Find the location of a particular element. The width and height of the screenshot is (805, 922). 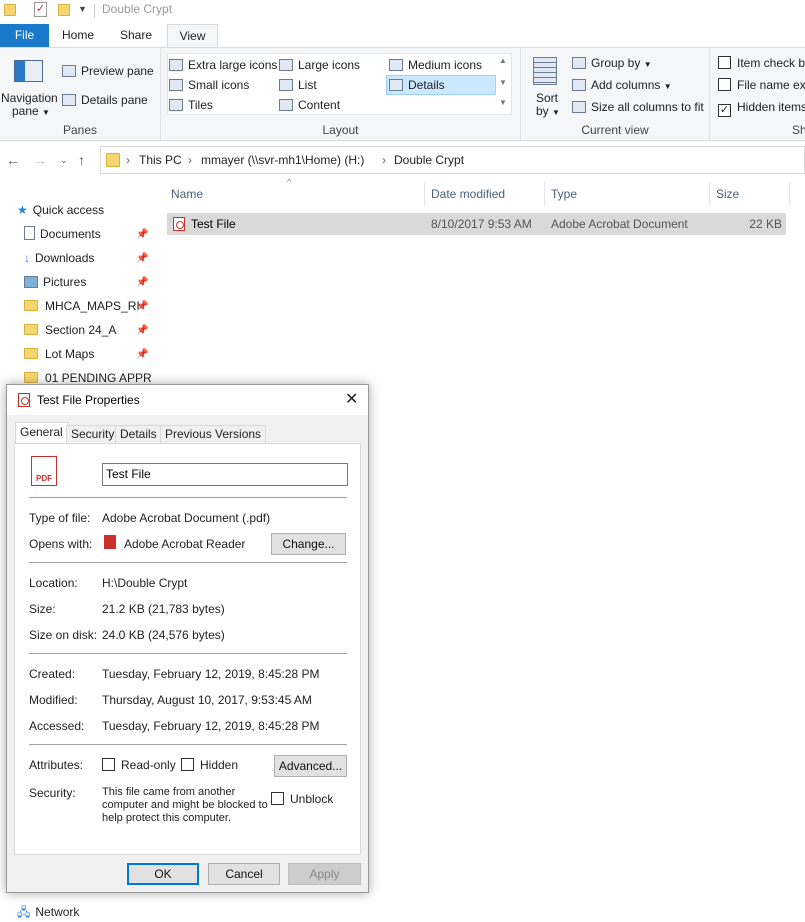

details-pane-button: Details pane is located at coordinates (105, 100).